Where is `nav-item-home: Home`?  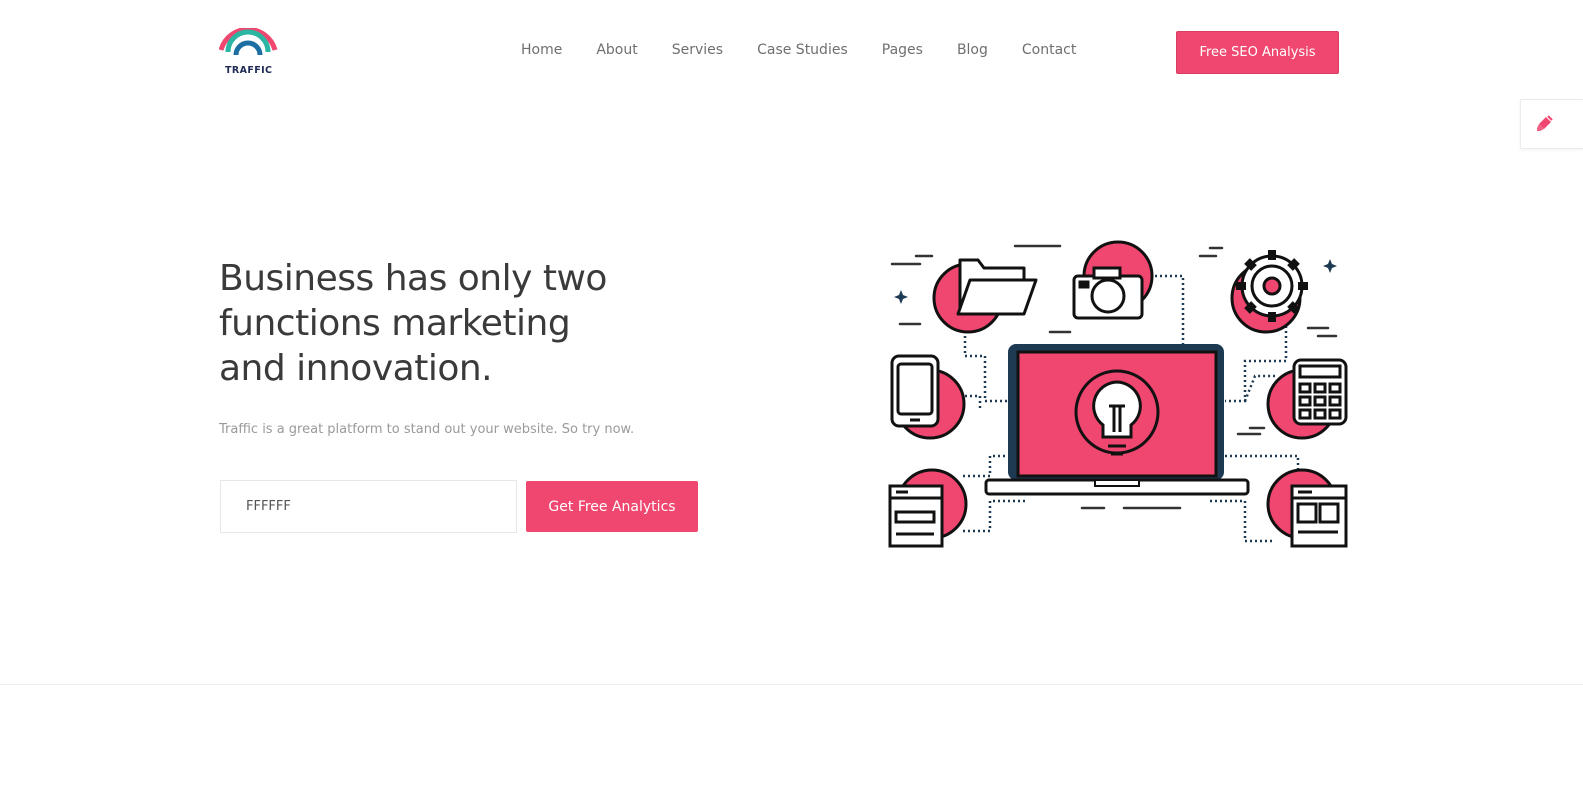 nav-item-home: Home is located at coordinates (541, 50).